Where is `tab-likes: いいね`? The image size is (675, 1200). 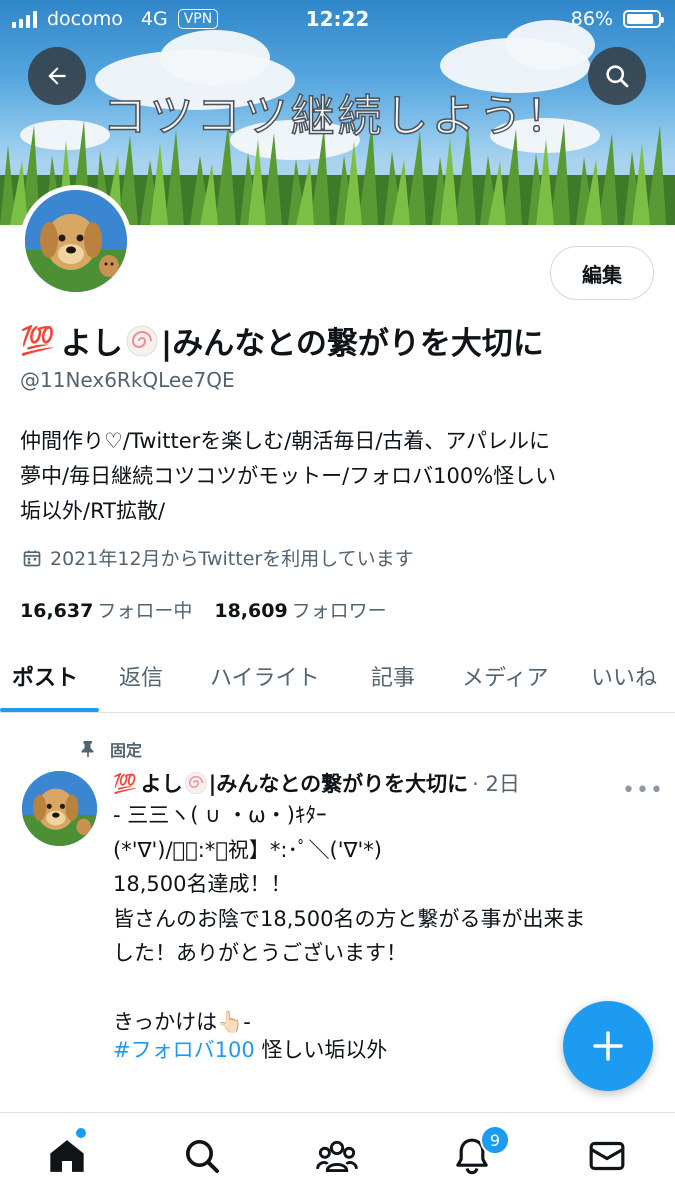
tab-likes: いいね is located at coordinates (624, 676).